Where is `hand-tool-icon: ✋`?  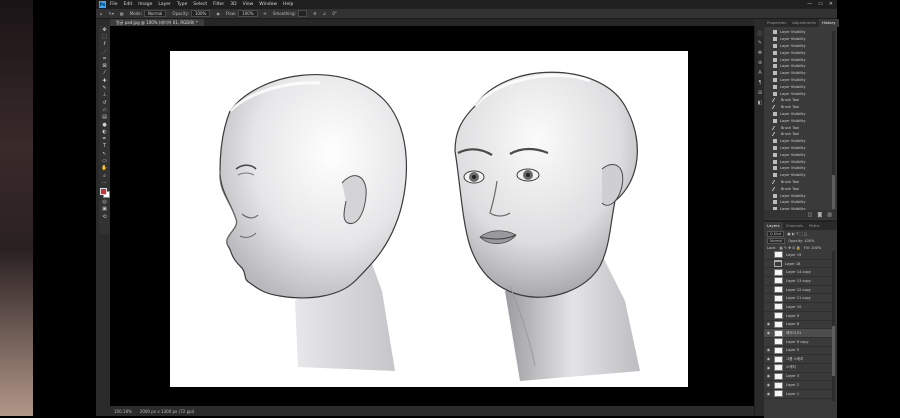 hand-tool-icon: ✋ is located at coordinates (104, 168).